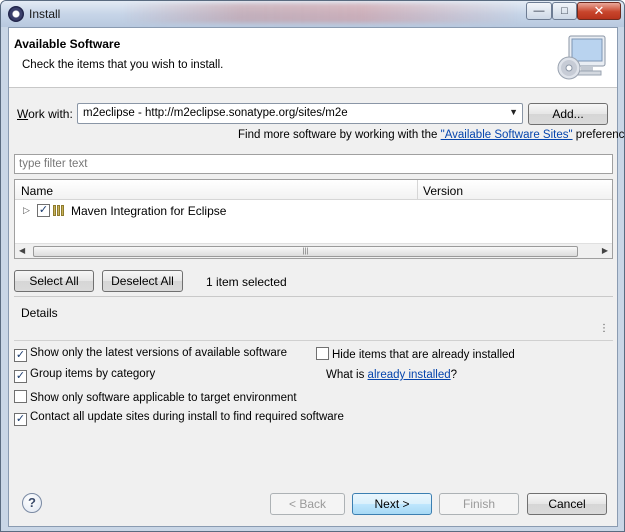 The height and width of the screenshot is (532, 625). I want to click on scrollbar-thumb: |||, so click(305, 251).